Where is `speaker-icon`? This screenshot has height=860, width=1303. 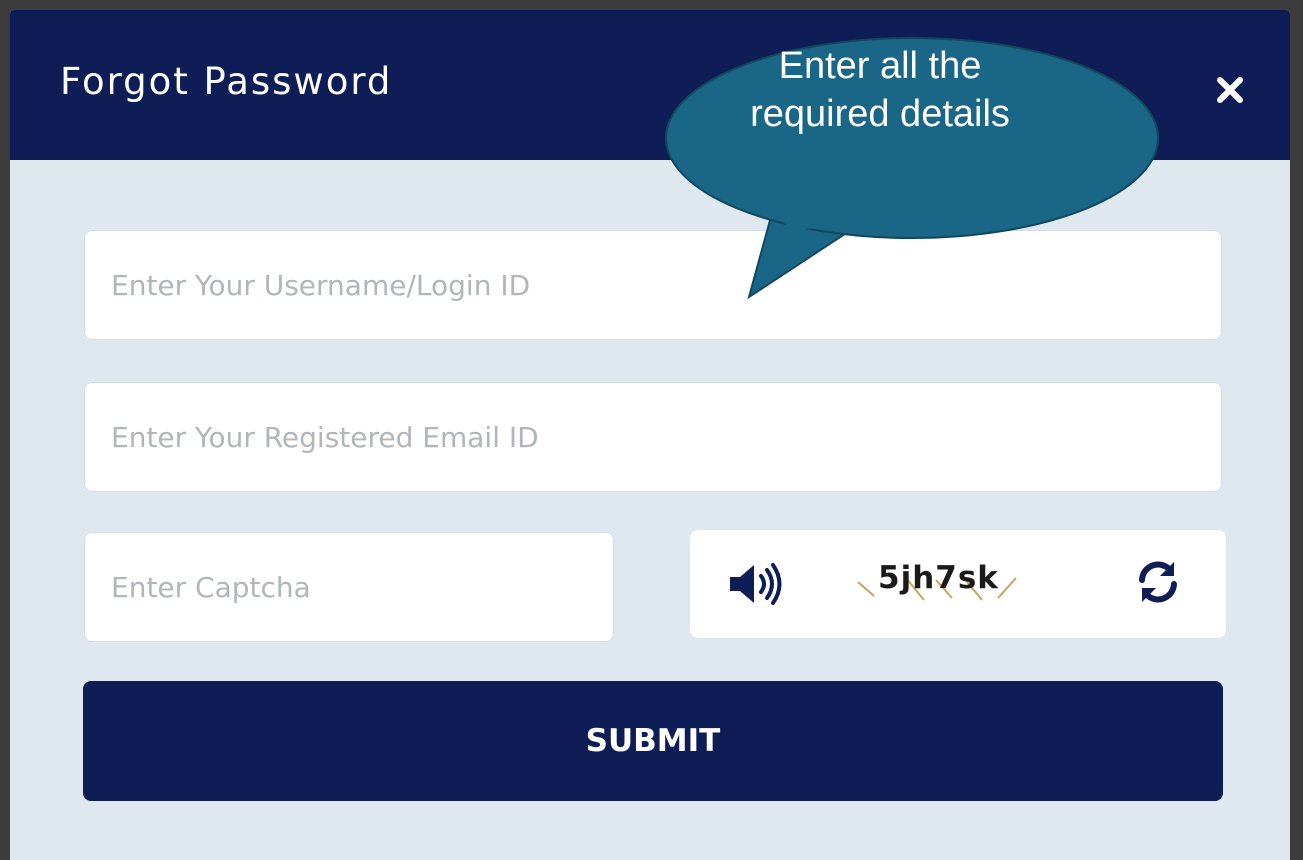
speaker-icon is located at coordinates (756, 584).